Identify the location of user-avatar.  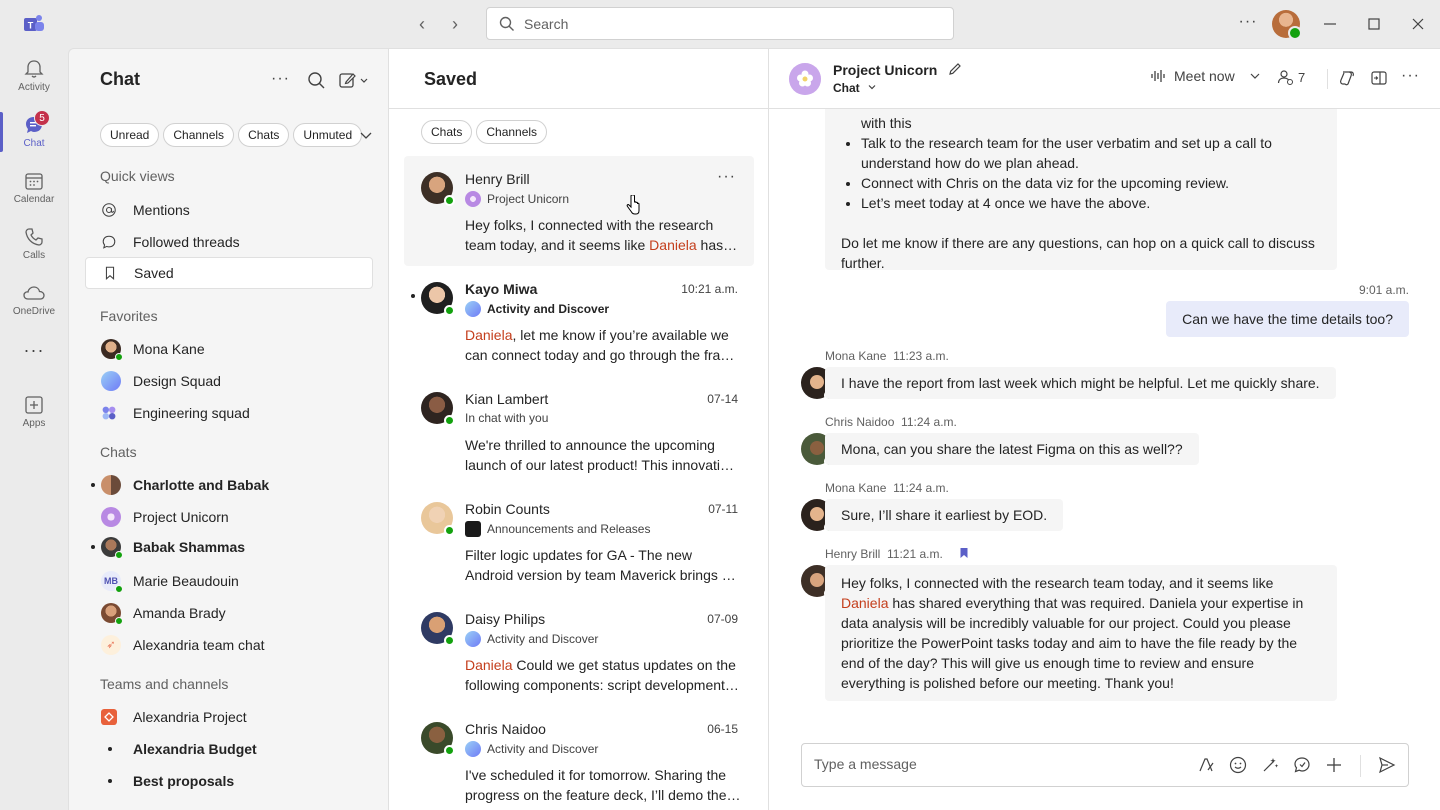
(1287, 25).